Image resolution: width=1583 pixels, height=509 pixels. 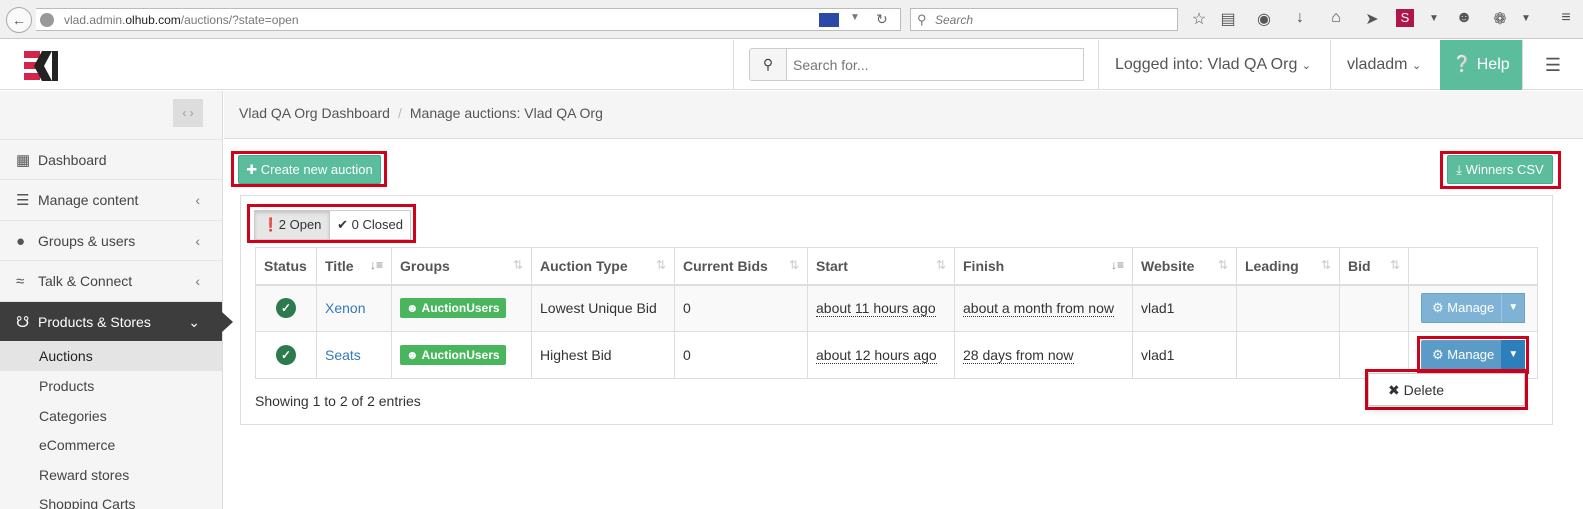 I want to click on column-header-groups: Groups ⇅, so click(x=461, y=266).